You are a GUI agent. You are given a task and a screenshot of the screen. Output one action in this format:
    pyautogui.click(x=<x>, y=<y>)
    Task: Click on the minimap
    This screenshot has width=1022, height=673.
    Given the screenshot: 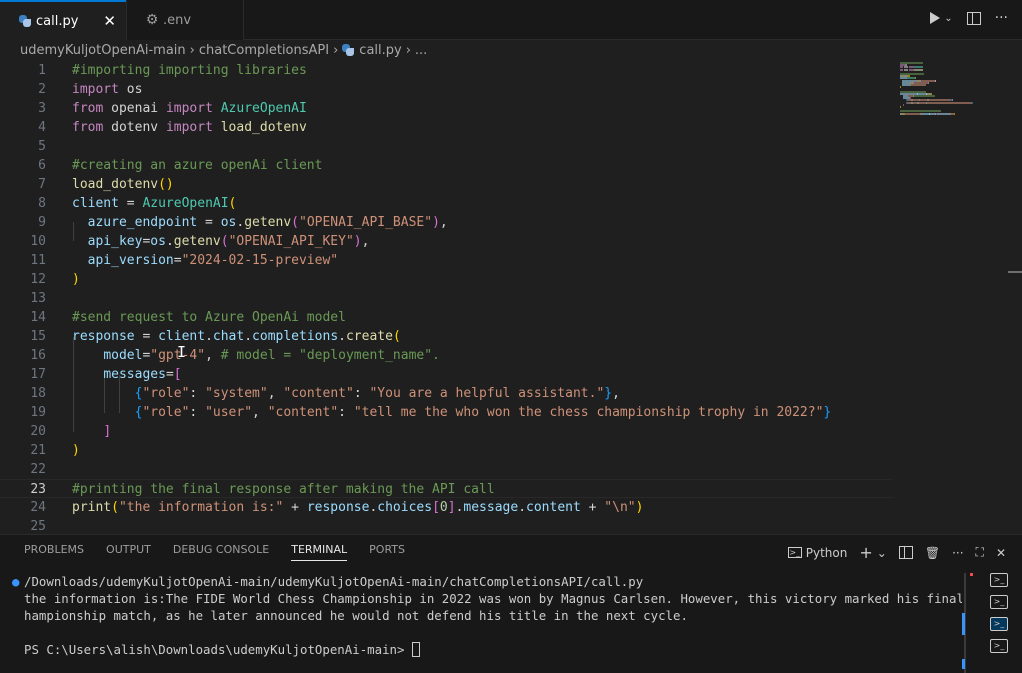 What is the action you would take?
    pyautogui.click(x=952, y=90)
    